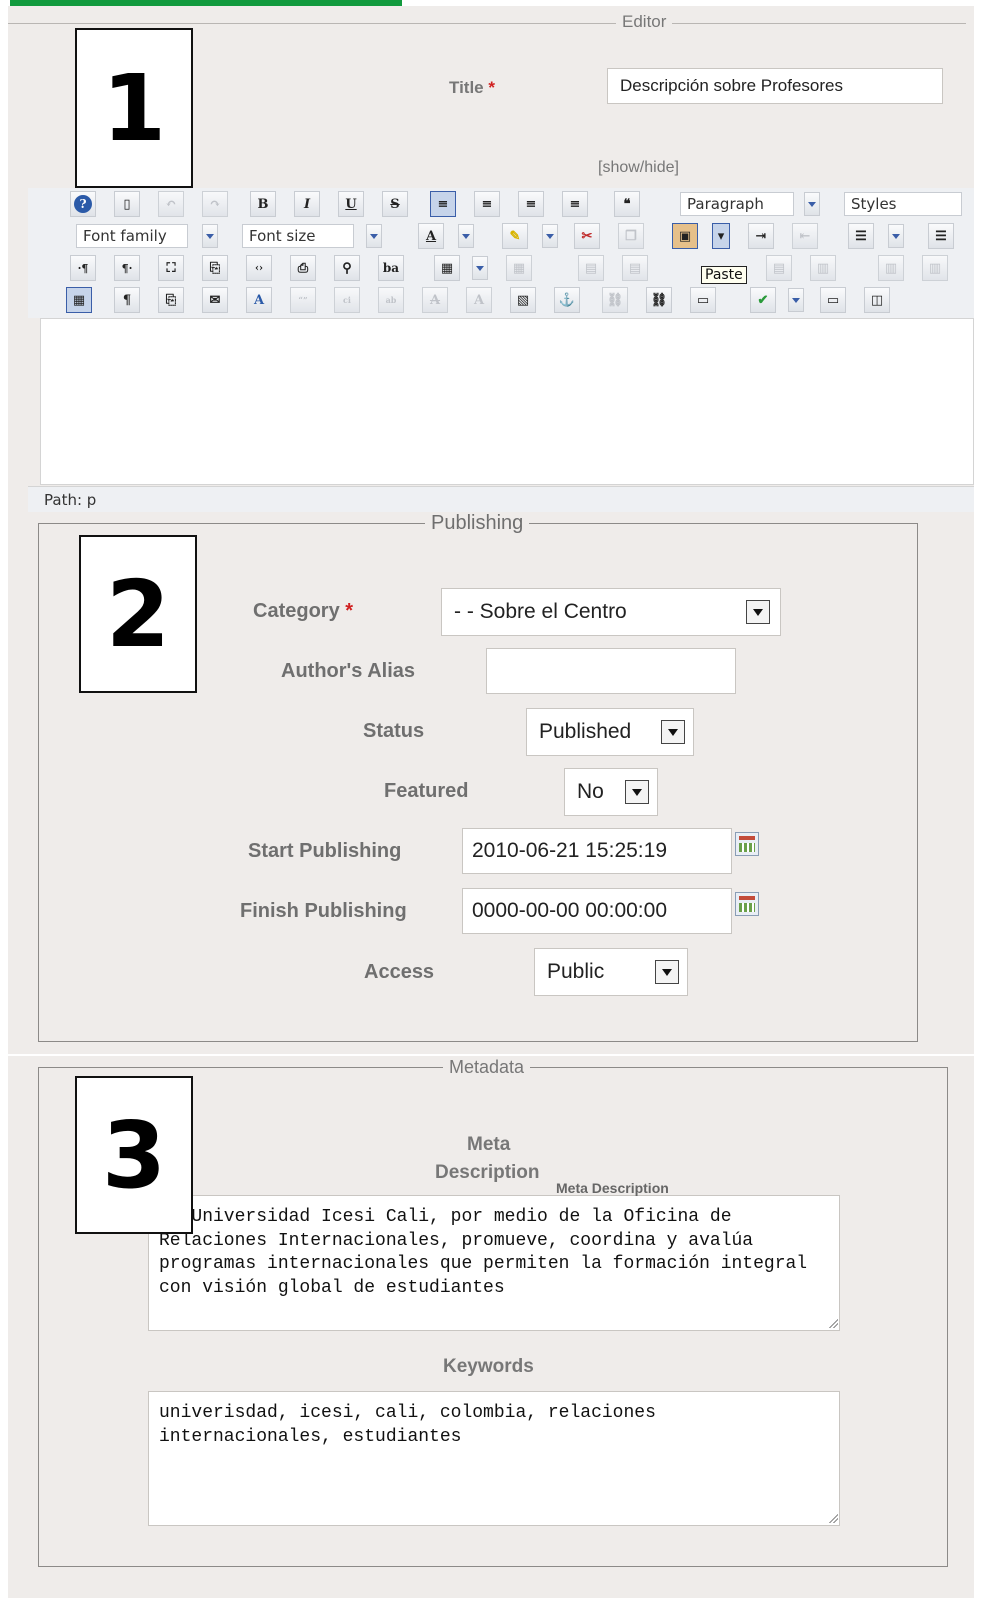  Describe the element at coordinates (935, 268) in the screenshot. I see `col-after-icon: ▥` at that location.